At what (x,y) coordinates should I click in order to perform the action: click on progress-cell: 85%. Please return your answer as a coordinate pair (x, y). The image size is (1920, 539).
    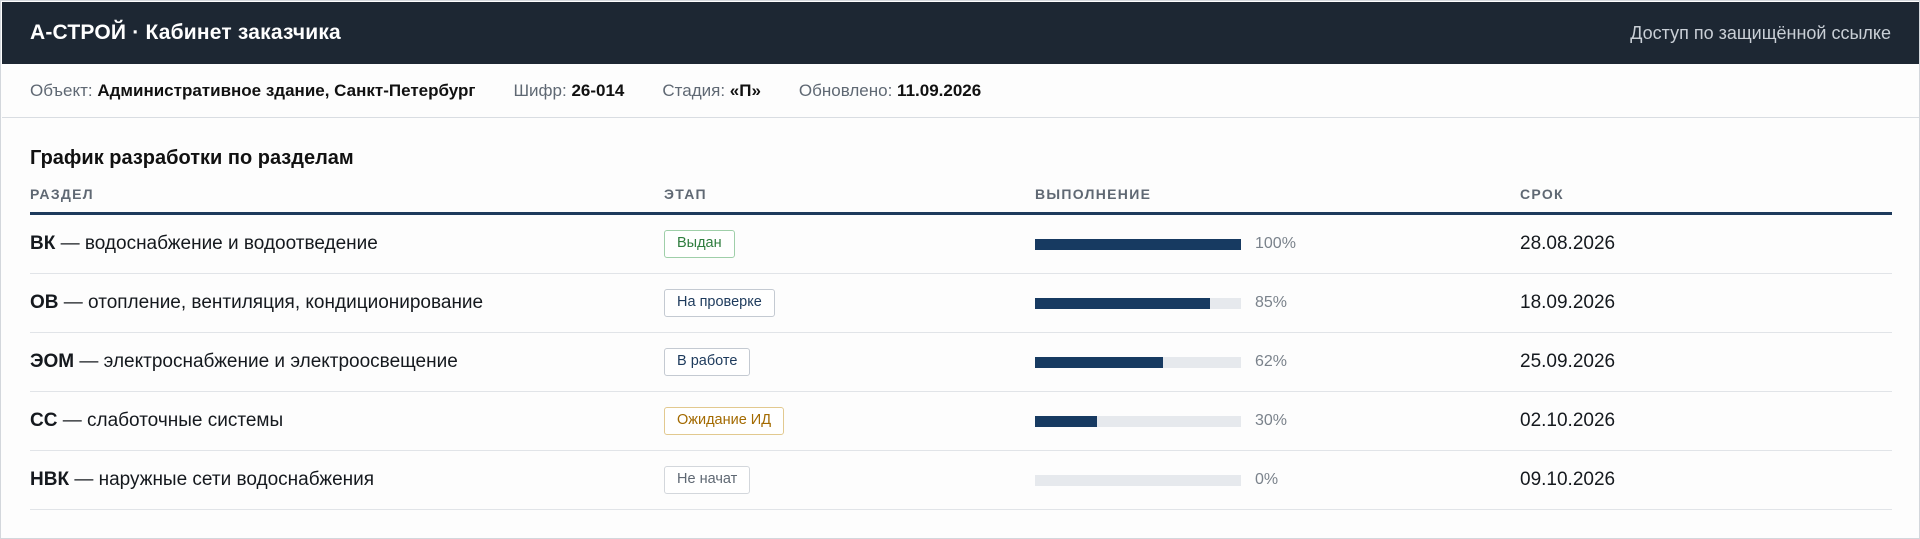
    Looking at the image, I should click on (1161, 303).